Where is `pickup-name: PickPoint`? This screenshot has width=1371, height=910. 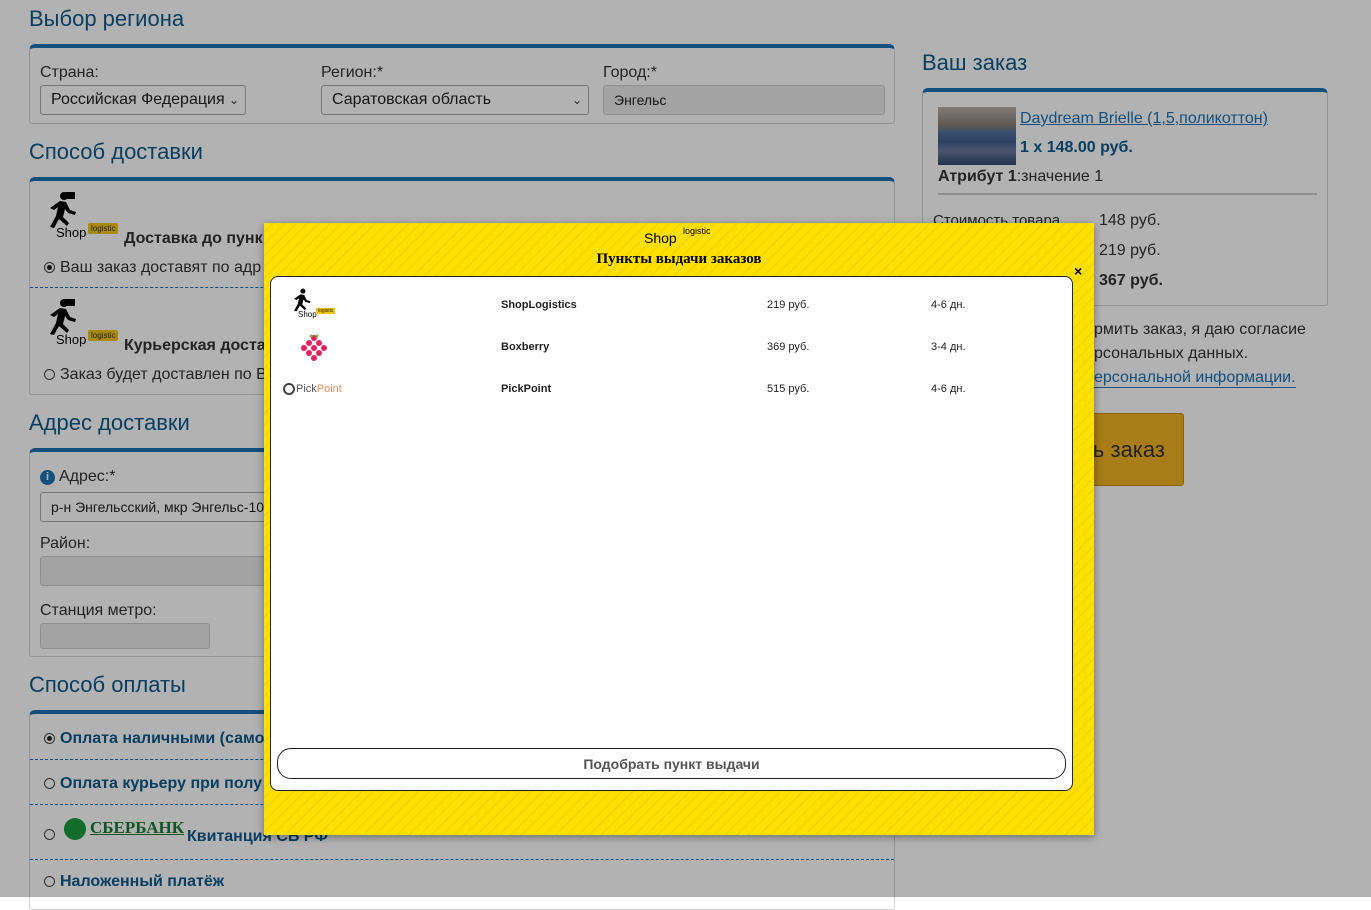
pickup-name: PickPoint is located at coordinates (526, 389).